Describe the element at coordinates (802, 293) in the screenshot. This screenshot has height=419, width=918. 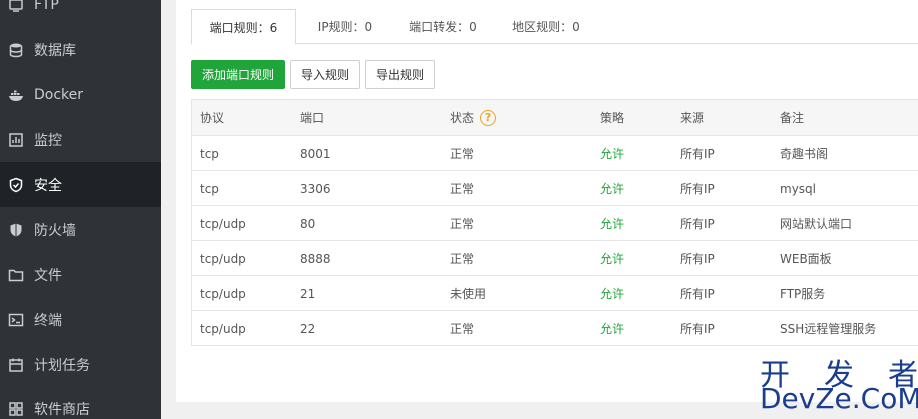
I see `cell-note: FTP服务` at that location.